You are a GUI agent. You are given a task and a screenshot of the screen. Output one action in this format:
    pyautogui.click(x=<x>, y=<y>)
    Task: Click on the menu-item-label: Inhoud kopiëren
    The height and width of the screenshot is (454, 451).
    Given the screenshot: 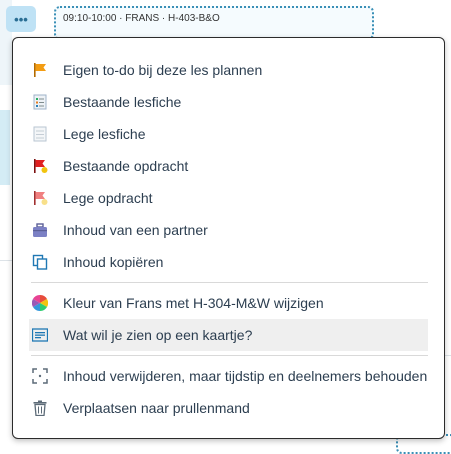 What is the action you would take?
    pyautogui.click(x=113, y=262)
    